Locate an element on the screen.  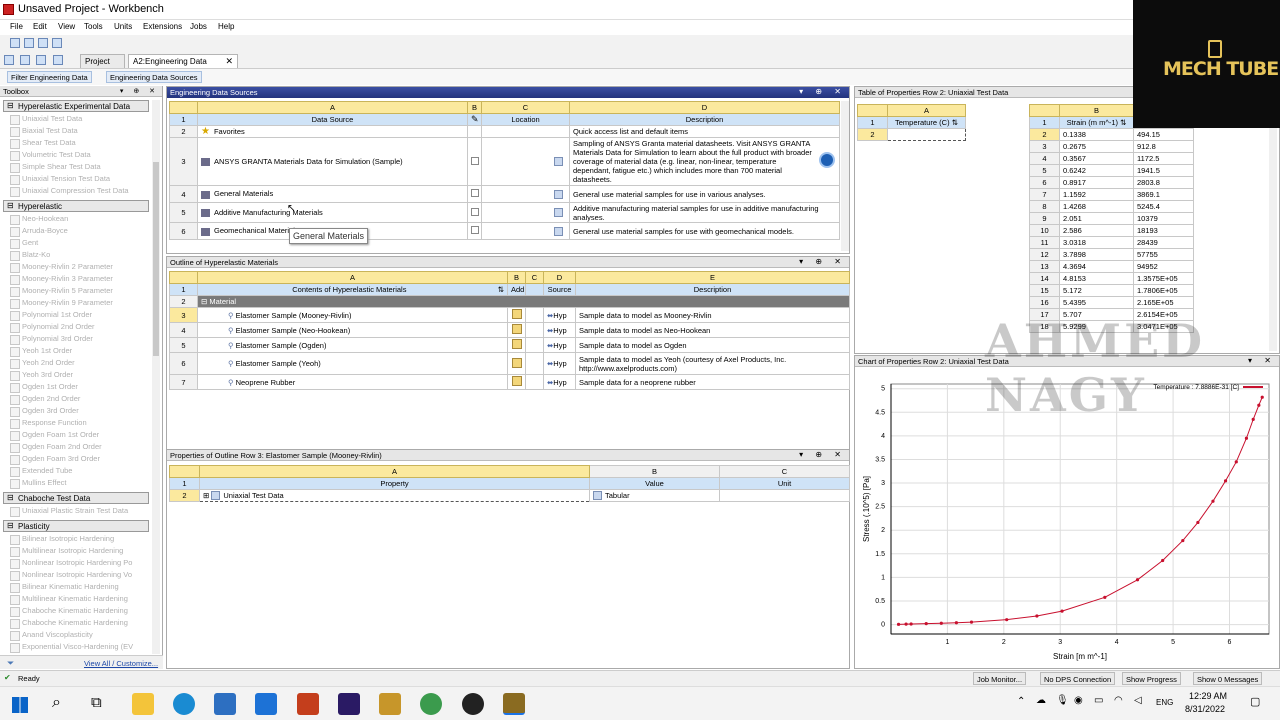
toolbox-item: Uniaxial Plastic Strain Test Data is located at coordinates (69, 512).